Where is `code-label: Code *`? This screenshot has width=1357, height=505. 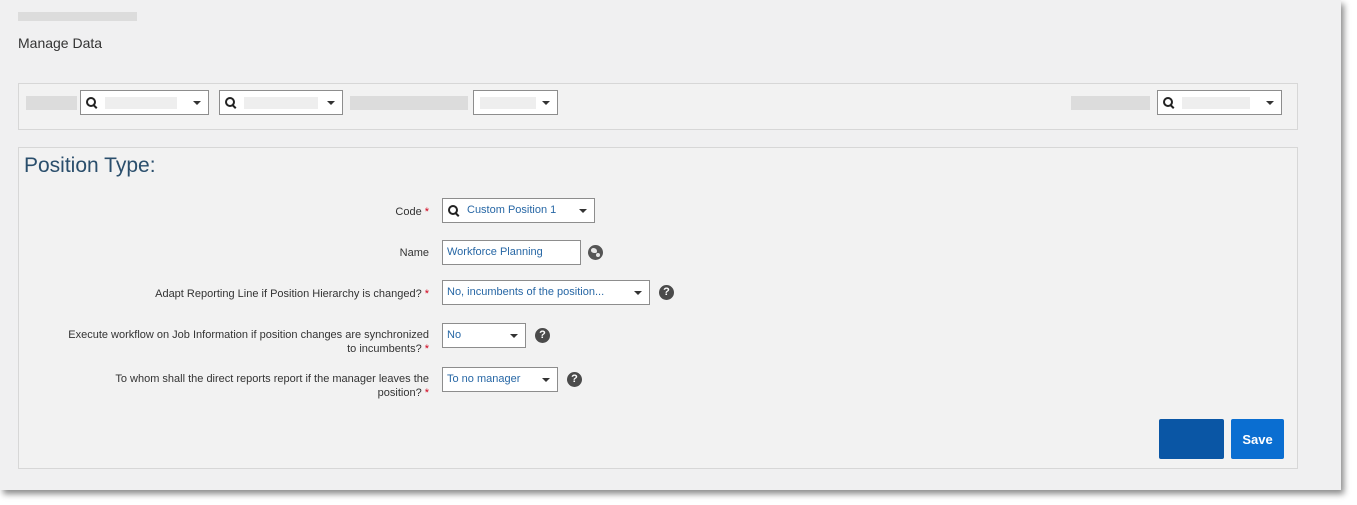 code-label: Code * is located at coordinates (412, 212).